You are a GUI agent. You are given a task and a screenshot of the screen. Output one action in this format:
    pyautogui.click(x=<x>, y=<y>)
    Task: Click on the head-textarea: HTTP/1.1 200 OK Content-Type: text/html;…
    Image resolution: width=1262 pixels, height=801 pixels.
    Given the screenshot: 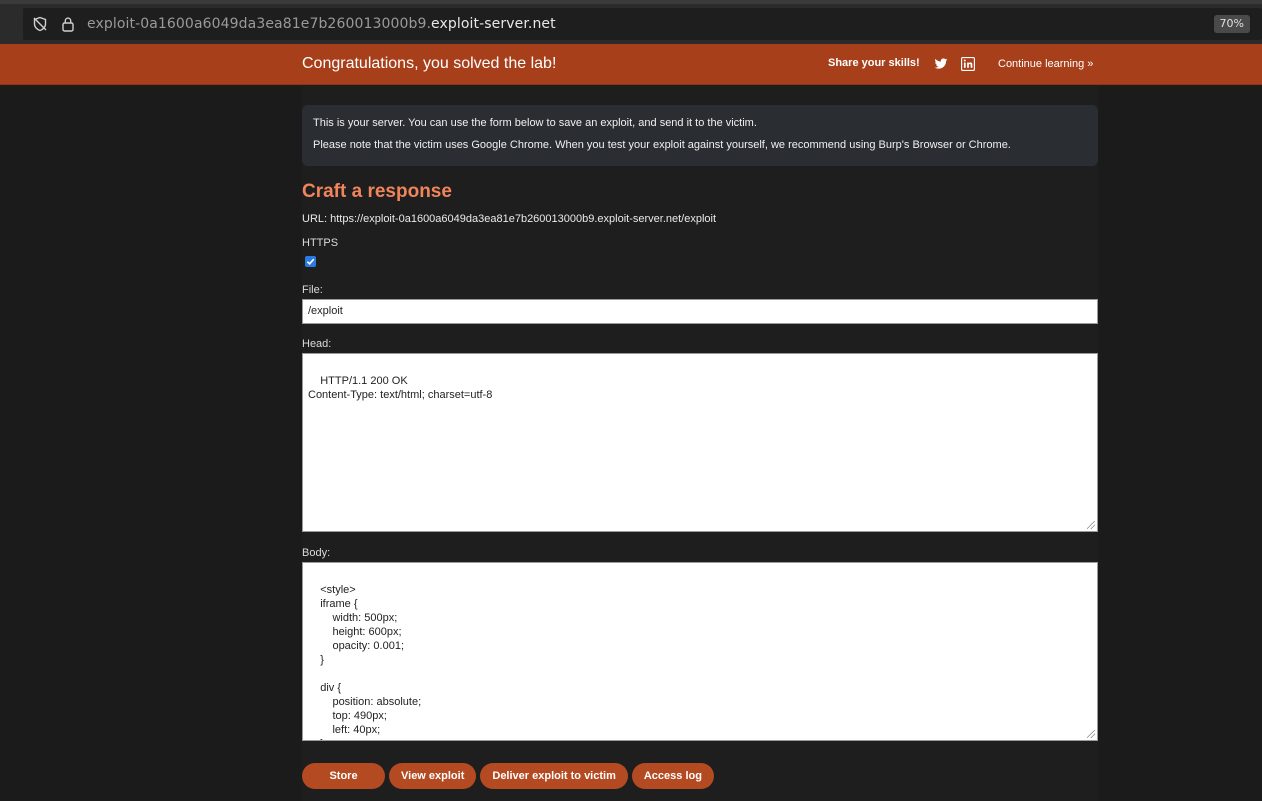 What is the action you would take?
    pyautogui.click(x=700, y=442)
    